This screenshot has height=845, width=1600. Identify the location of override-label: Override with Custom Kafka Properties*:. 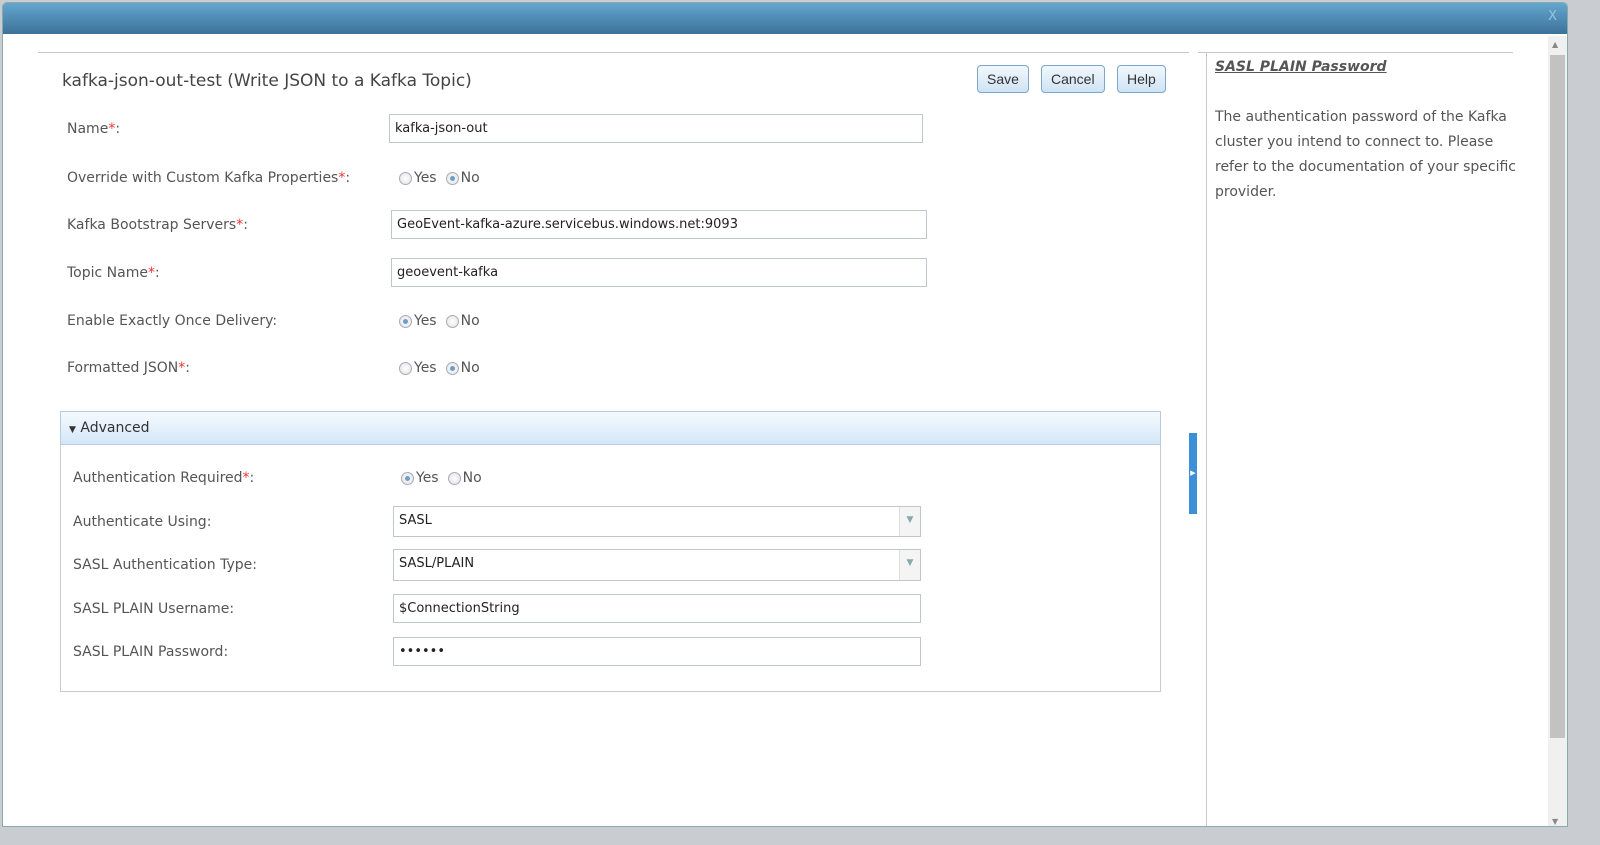
(209, 178).